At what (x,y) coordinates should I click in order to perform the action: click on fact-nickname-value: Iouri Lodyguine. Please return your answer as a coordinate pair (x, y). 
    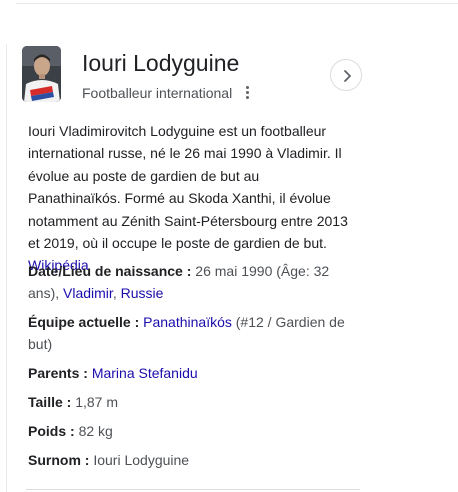
    Looking at the image, I should click on (141, 460).